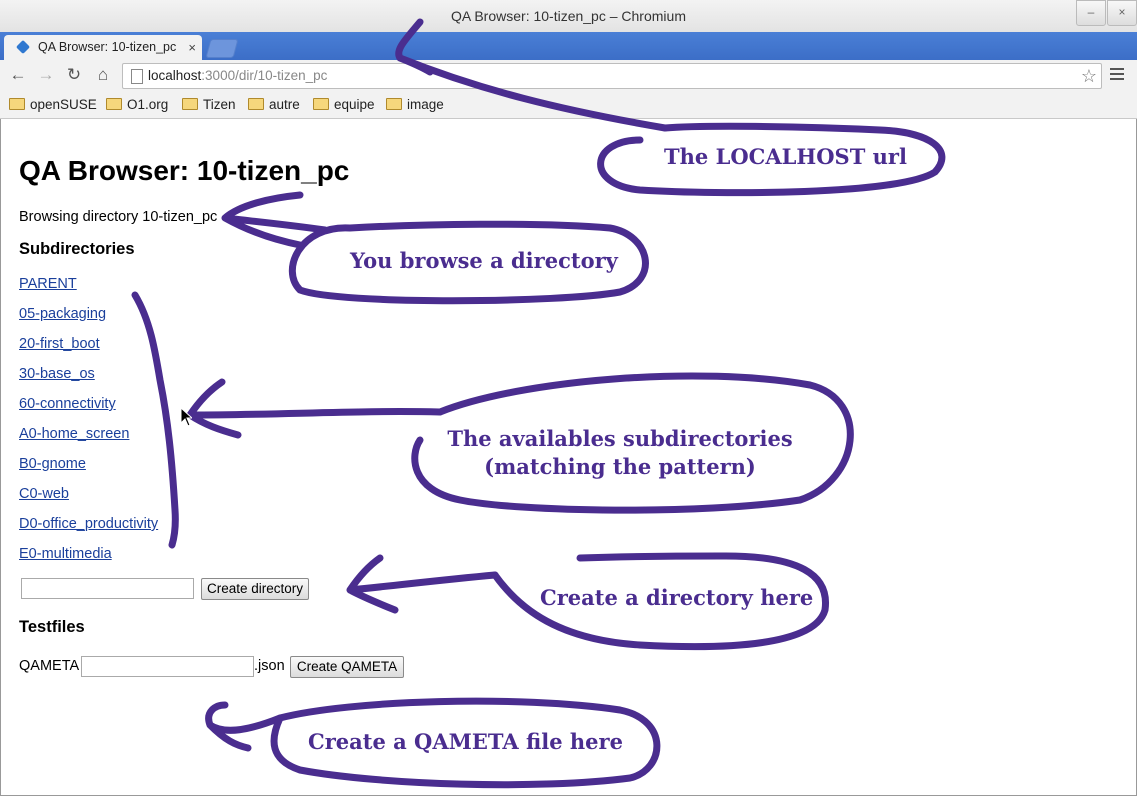 This screenshot has width=1137, height=796. Describe the element at coordinates (1122, 13) in the screenshot. I see `close-window-button: ×` at that location.